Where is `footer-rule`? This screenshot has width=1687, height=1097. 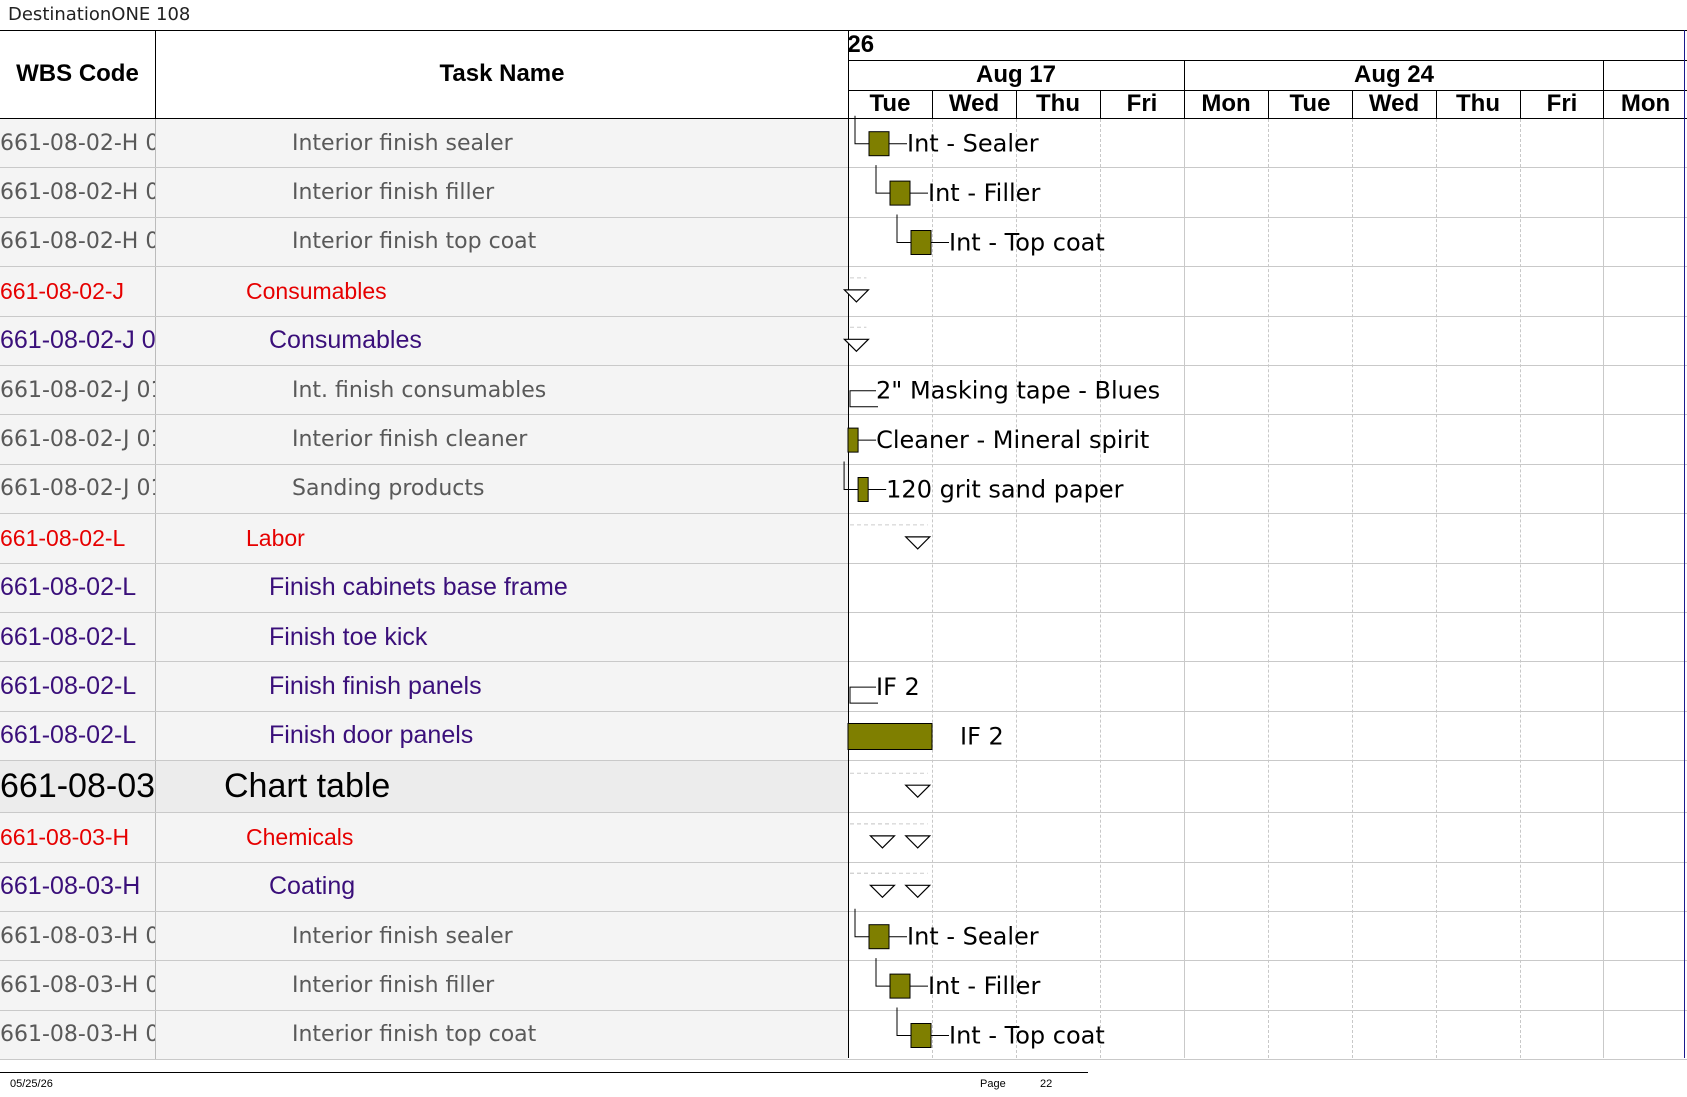
footer-rule is located at coordinates (544, 1072).